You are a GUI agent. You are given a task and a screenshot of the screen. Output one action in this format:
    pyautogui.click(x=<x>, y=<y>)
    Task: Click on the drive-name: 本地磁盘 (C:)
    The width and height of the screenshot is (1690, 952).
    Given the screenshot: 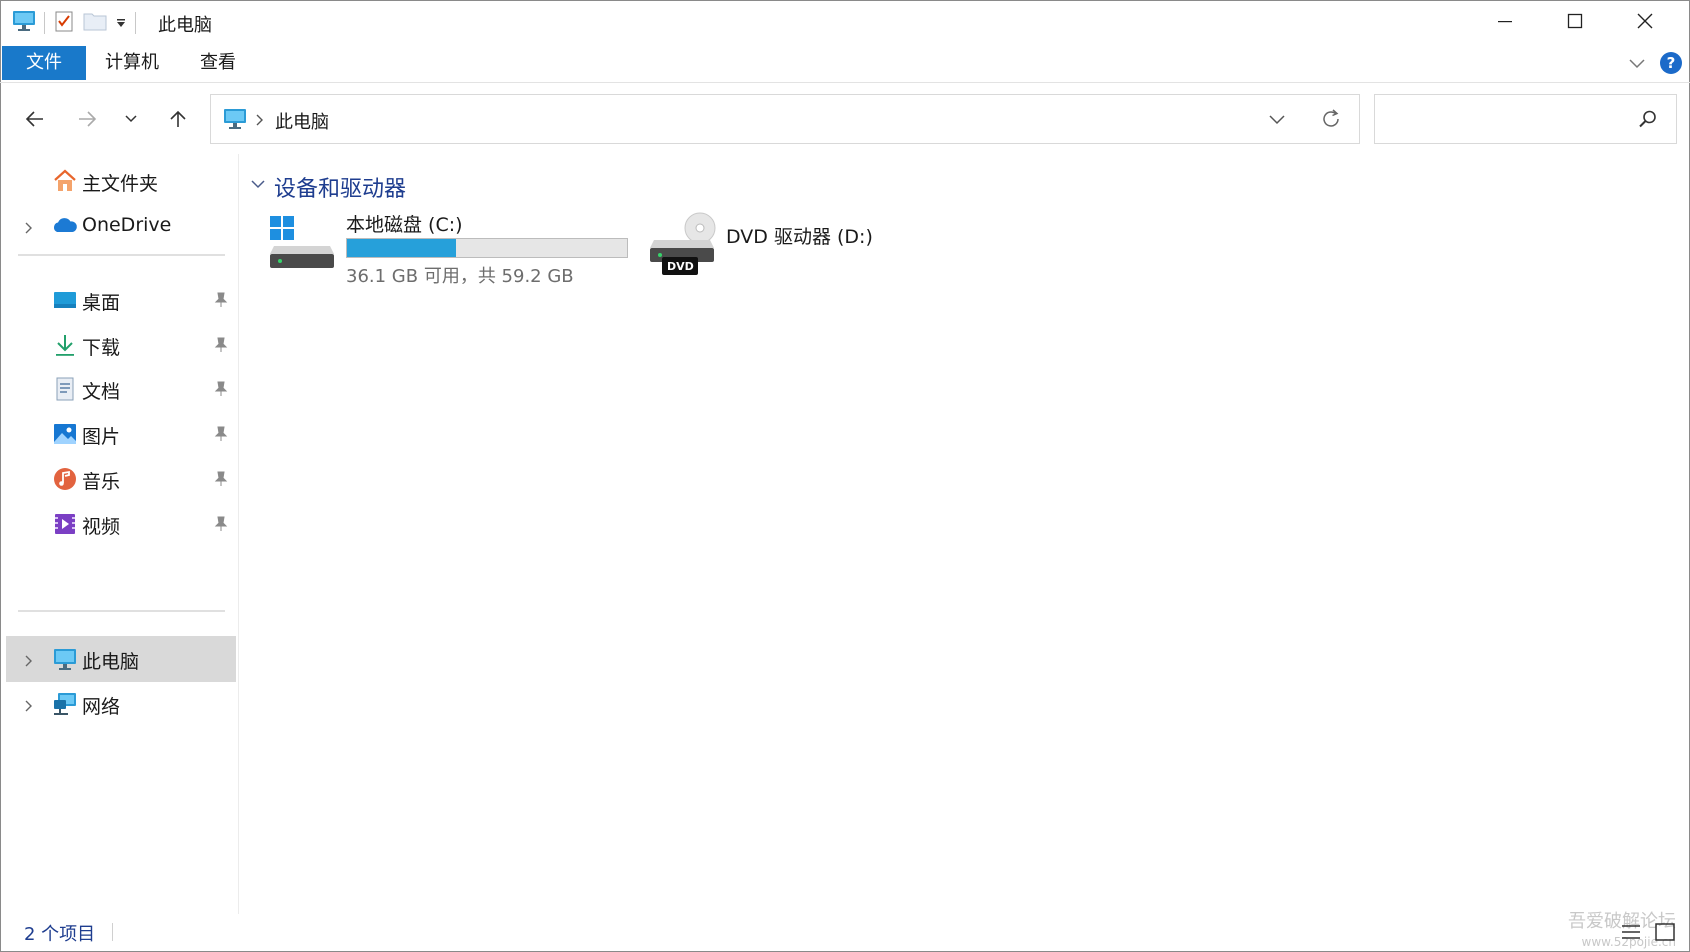 What is the action you would take?
    pyautogui.click(x=404, y=225)
    